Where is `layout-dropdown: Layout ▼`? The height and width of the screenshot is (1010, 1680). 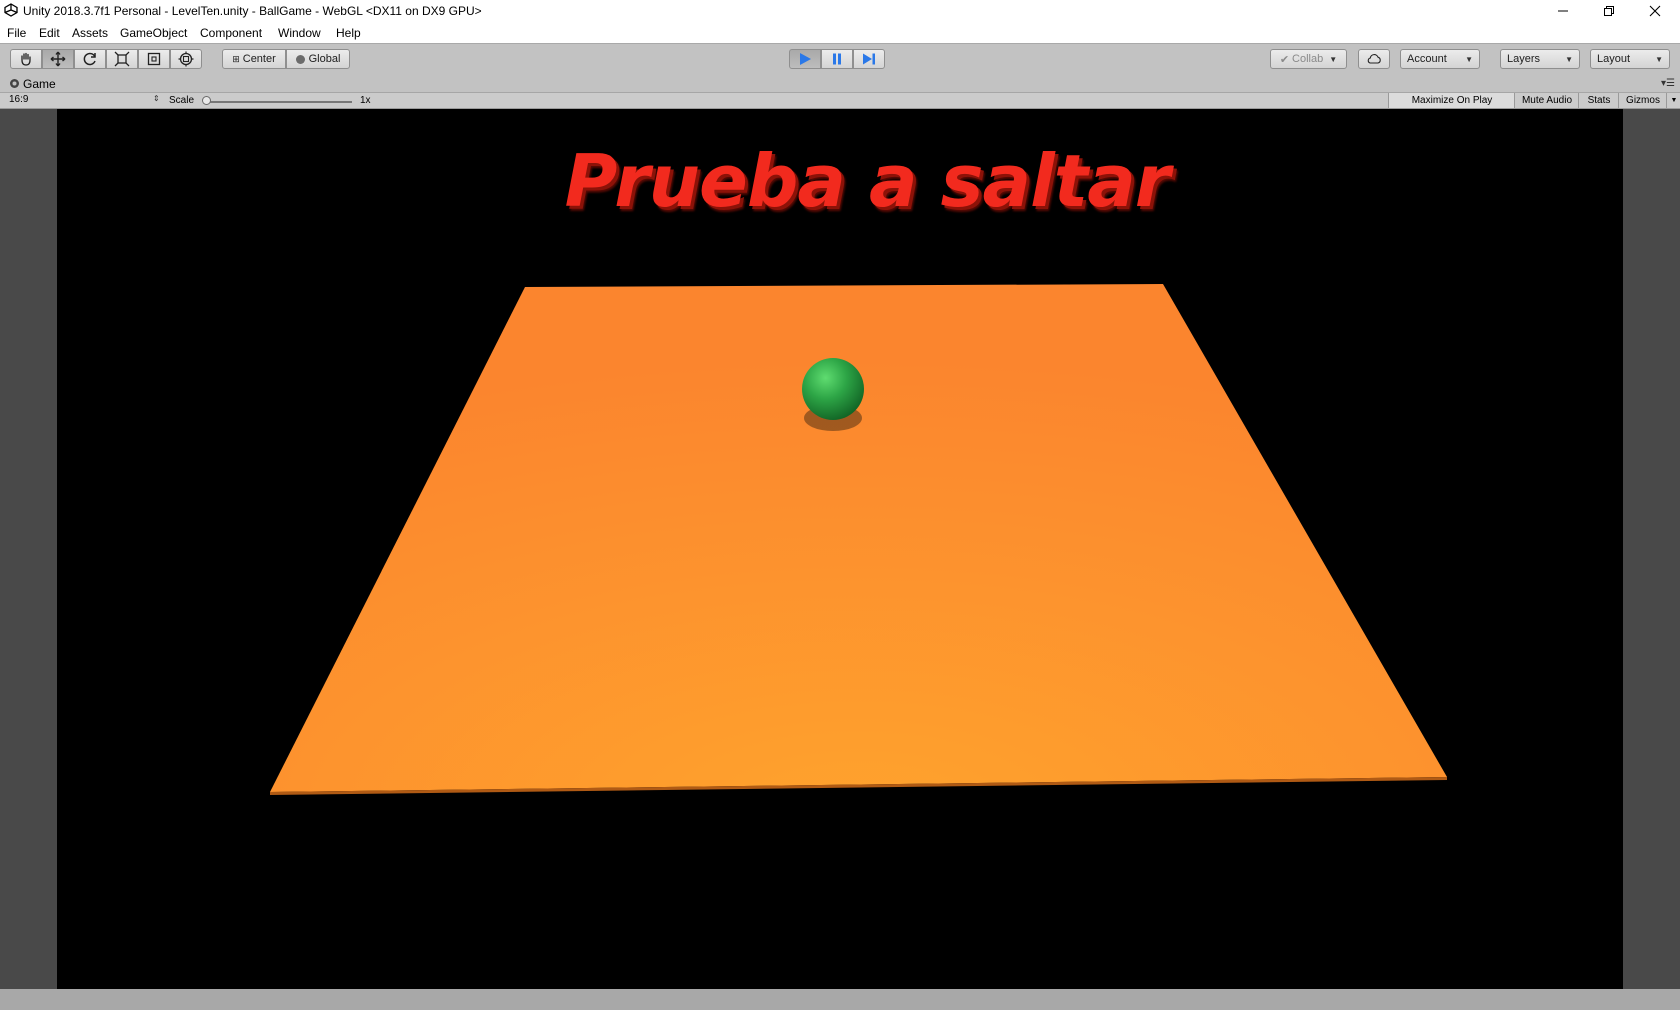 layout-dropdown: Layout ▼ is located at coordinates (1630, 59).